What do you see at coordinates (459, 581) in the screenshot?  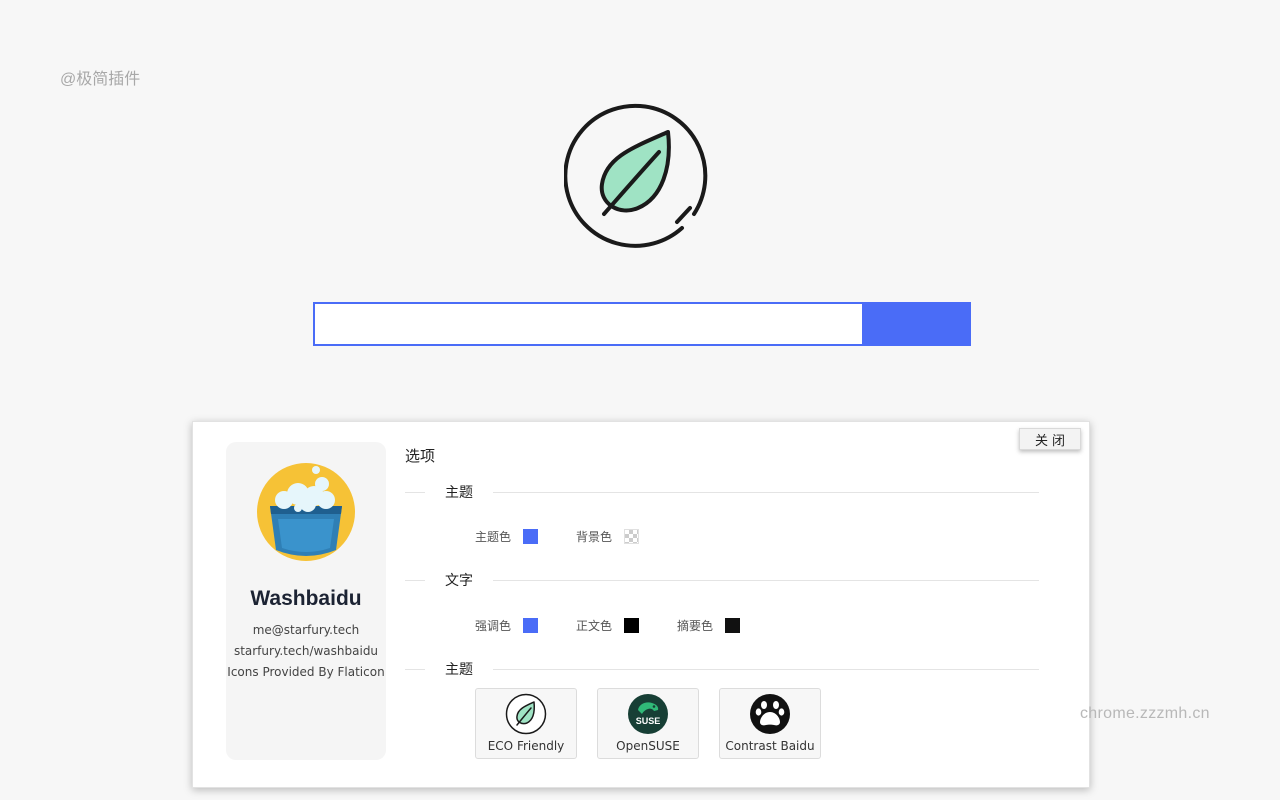 I see `section-title-text: 文字` at bounding box center [459, 581].